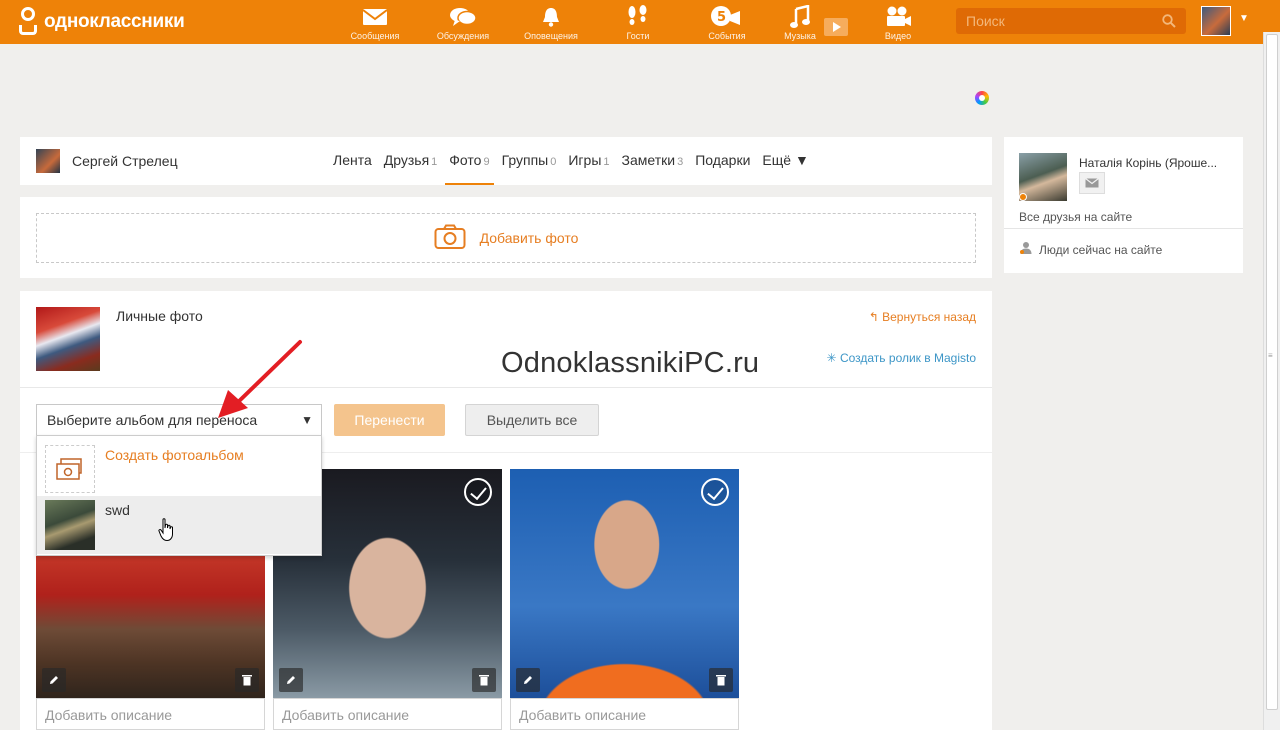 This screenshot has height=730, width=1280. Describe the element at coordinates (624, 583) in the screenshot. I see `photo-tile` at that location.